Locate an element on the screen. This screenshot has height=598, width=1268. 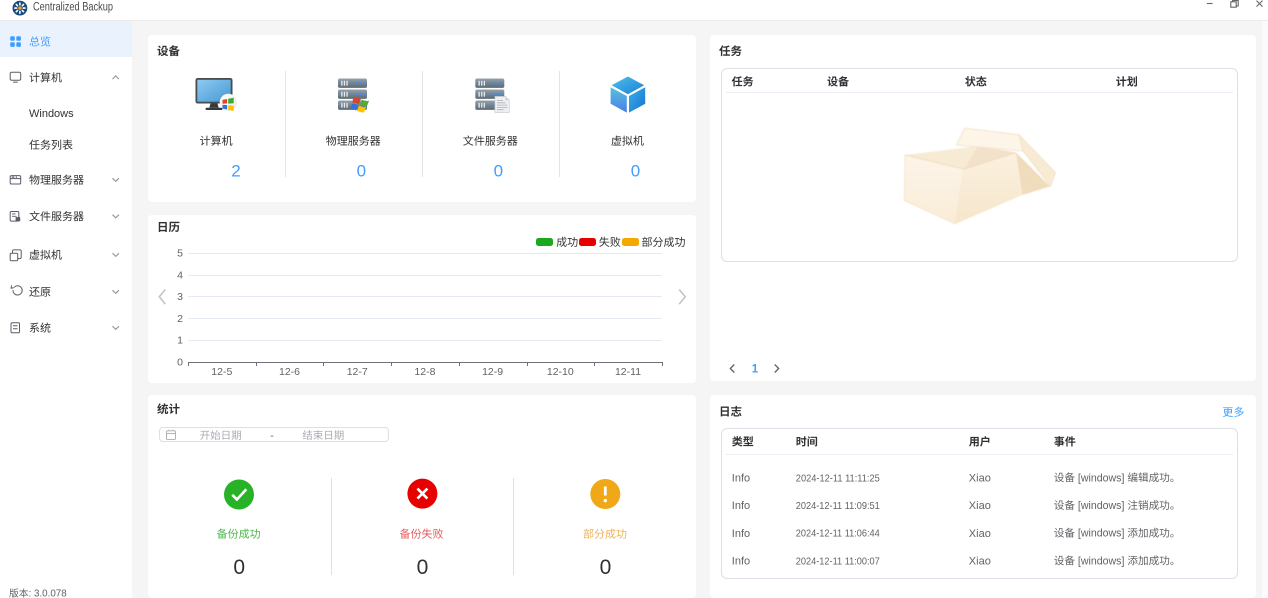
svg-text: 2024-12-11 11:11:25 is located at coordinates (838, 478).